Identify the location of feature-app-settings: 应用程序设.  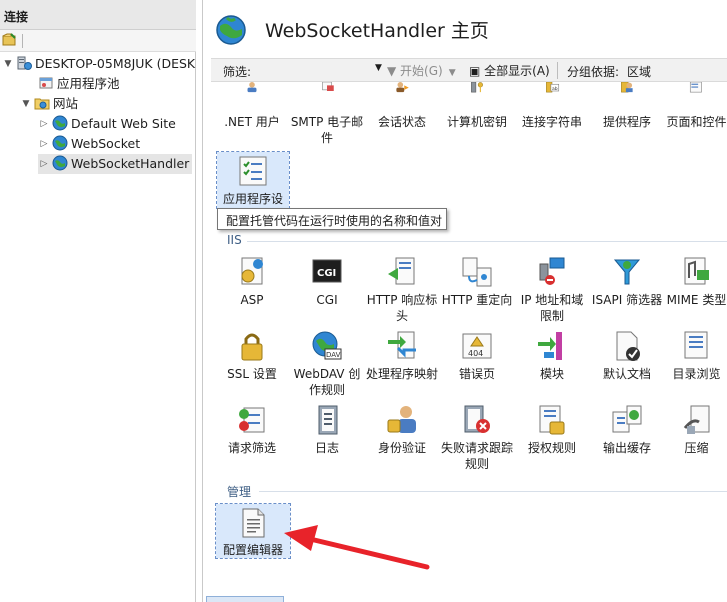
(253, 180).